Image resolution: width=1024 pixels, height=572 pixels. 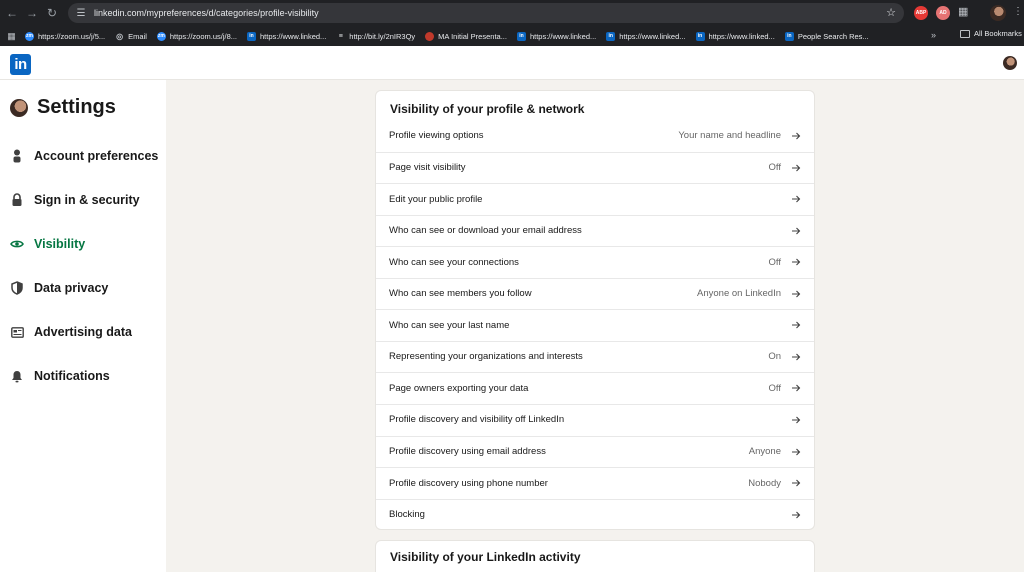 I want to click on linkedin-header: in, so click(x=512, y=63).